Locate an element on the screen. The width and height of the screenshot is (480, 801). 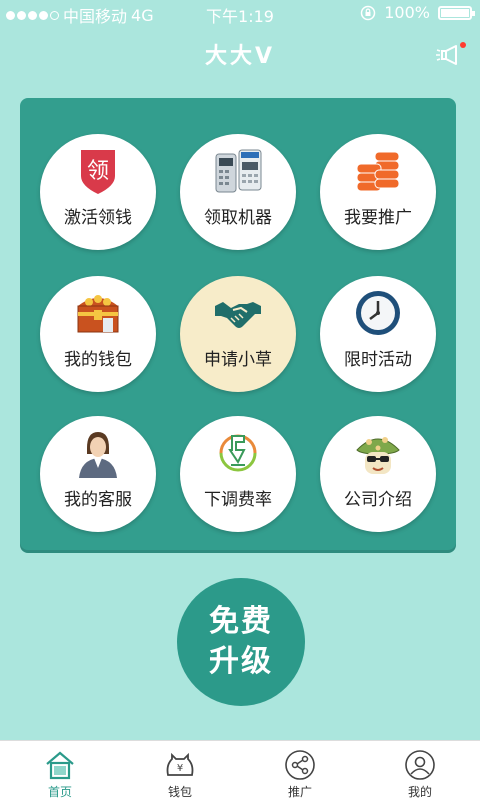
notification-button is located at coordinates (451, 55).